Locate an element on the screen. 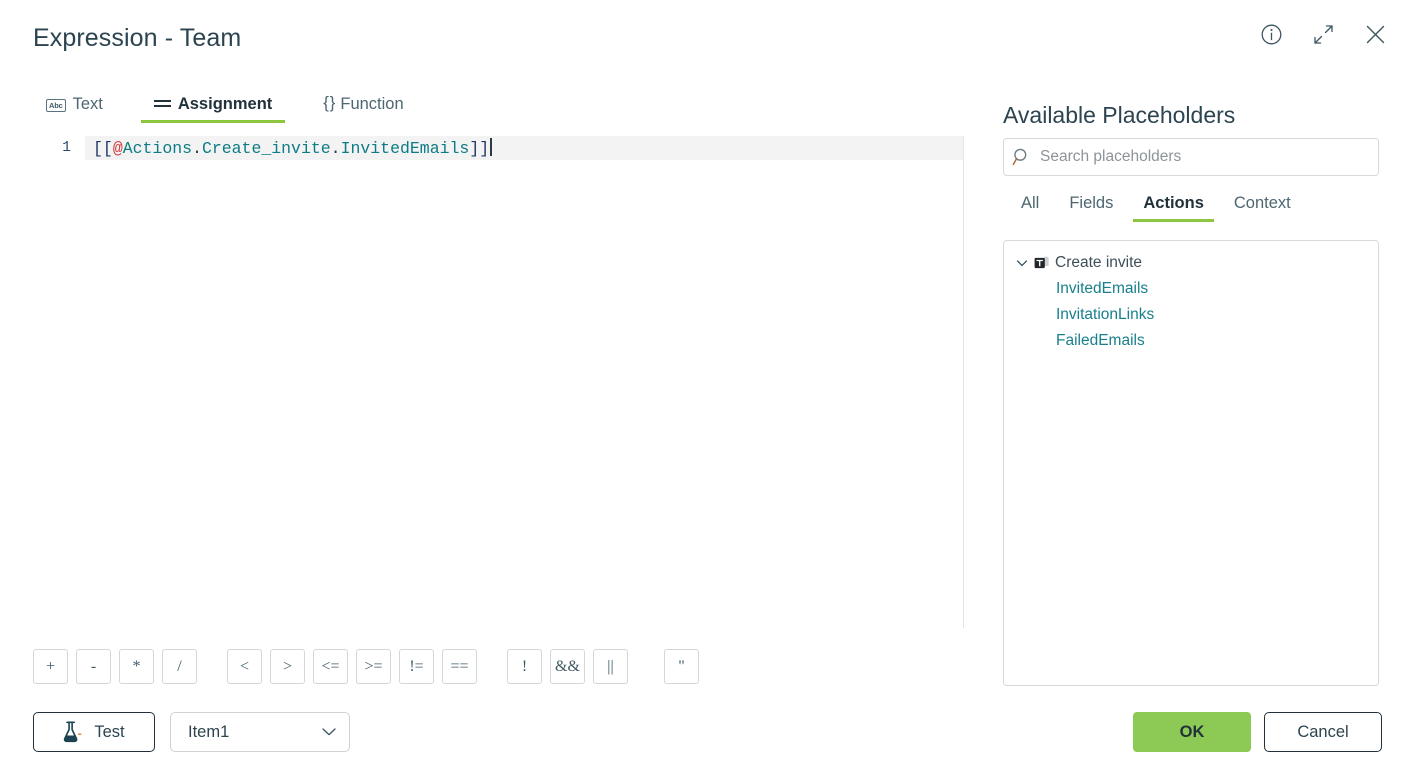 The image size is (1411, 774). braces-icon: { } is located at coordinates (329, 102).